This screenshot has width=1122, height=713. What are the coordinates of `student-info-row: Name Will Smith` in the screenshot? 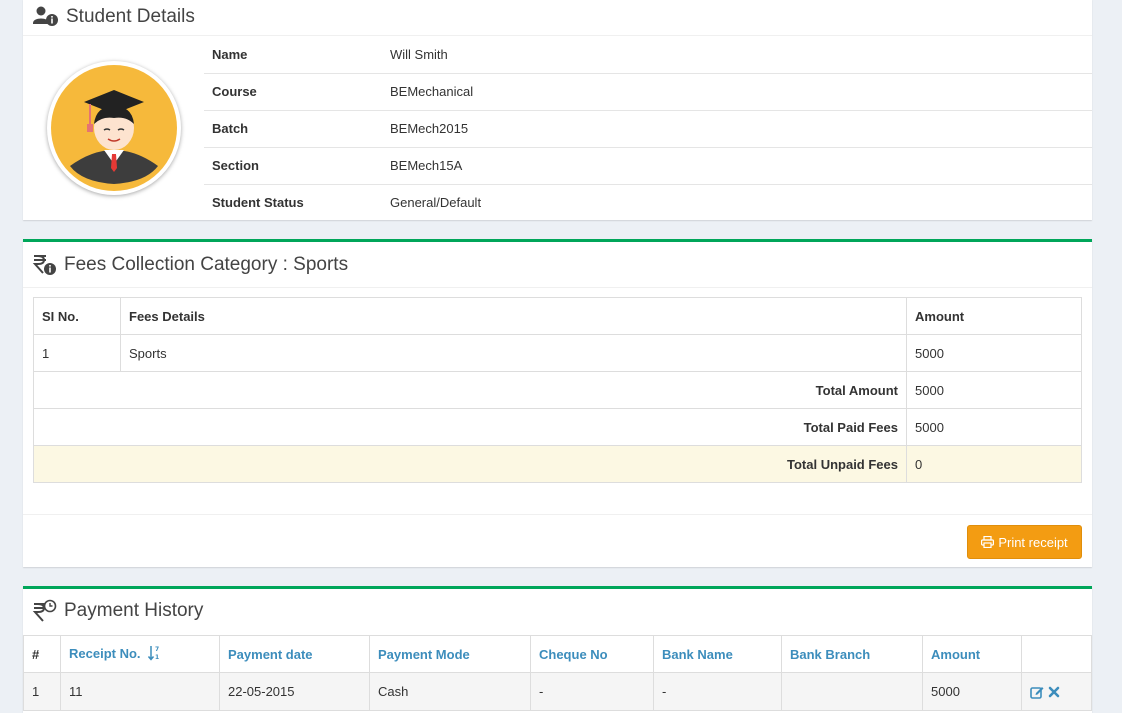 It's located at (648, 54).